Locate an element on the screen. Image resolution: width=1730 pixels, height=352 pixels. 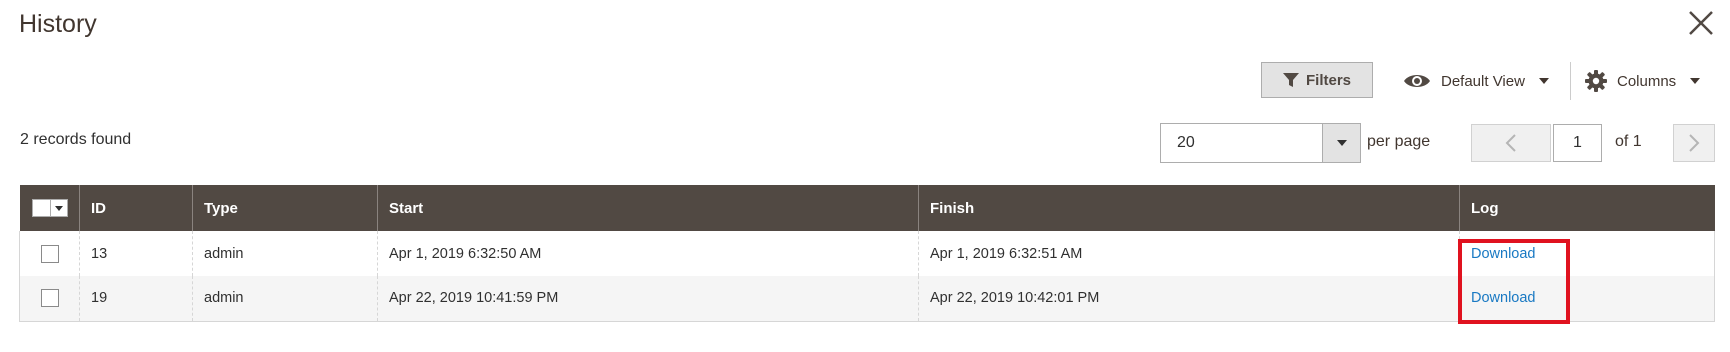
mass-select-checkbox is located at coordinates (41, 208).